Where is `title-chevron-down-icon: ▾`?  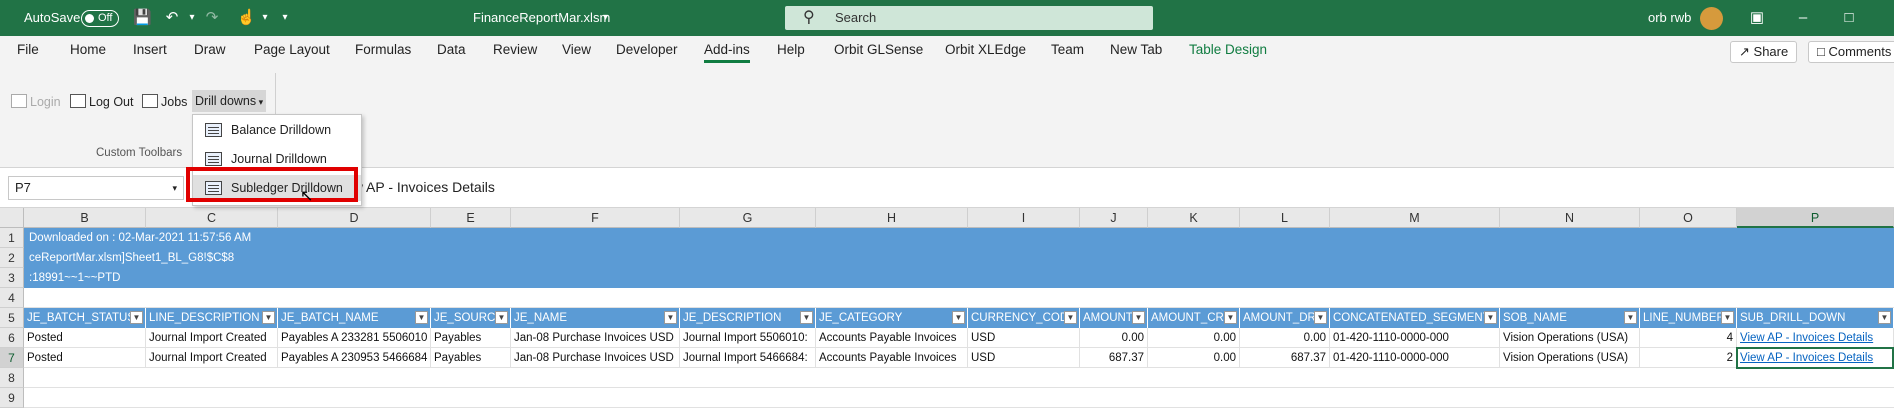
title-chevron-down-icon: ▾ is located at coordinates (605, 18).